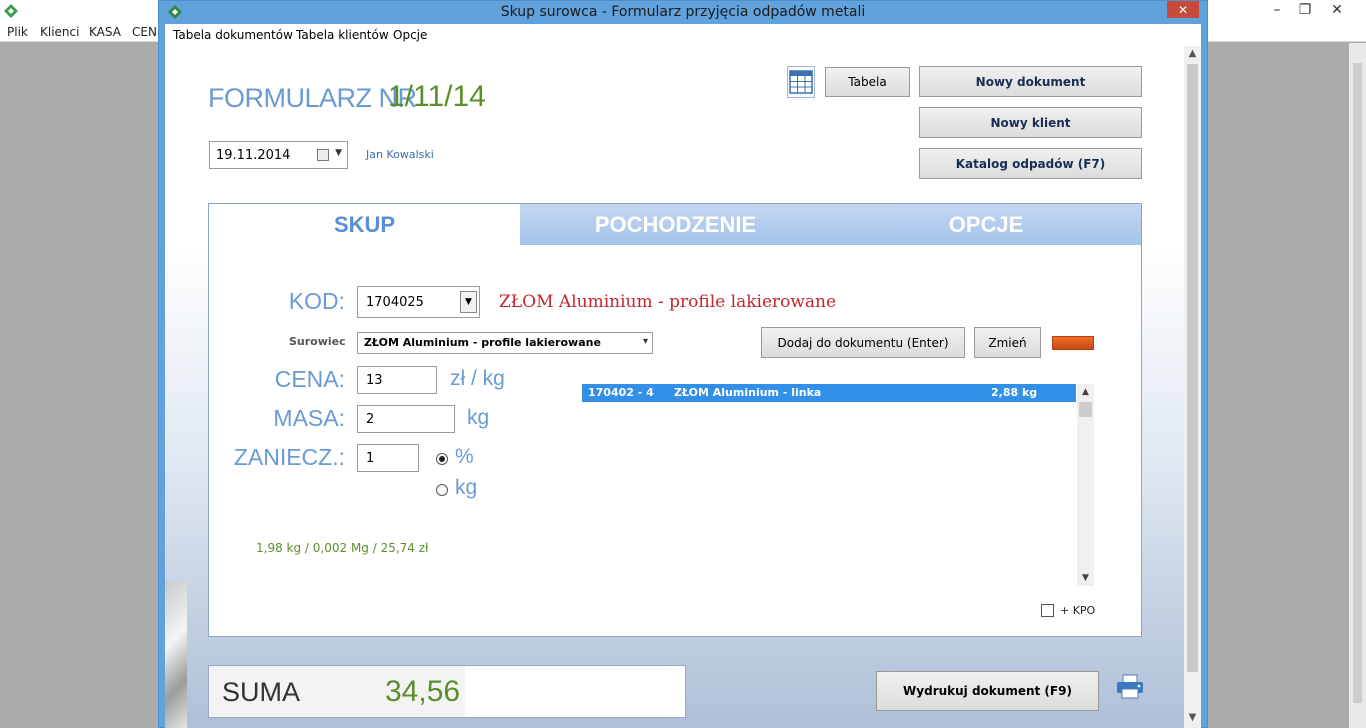  Describe the element at coordinates (388, 458) in the screenshot. I see `zaniecz-input: 1` at that location.